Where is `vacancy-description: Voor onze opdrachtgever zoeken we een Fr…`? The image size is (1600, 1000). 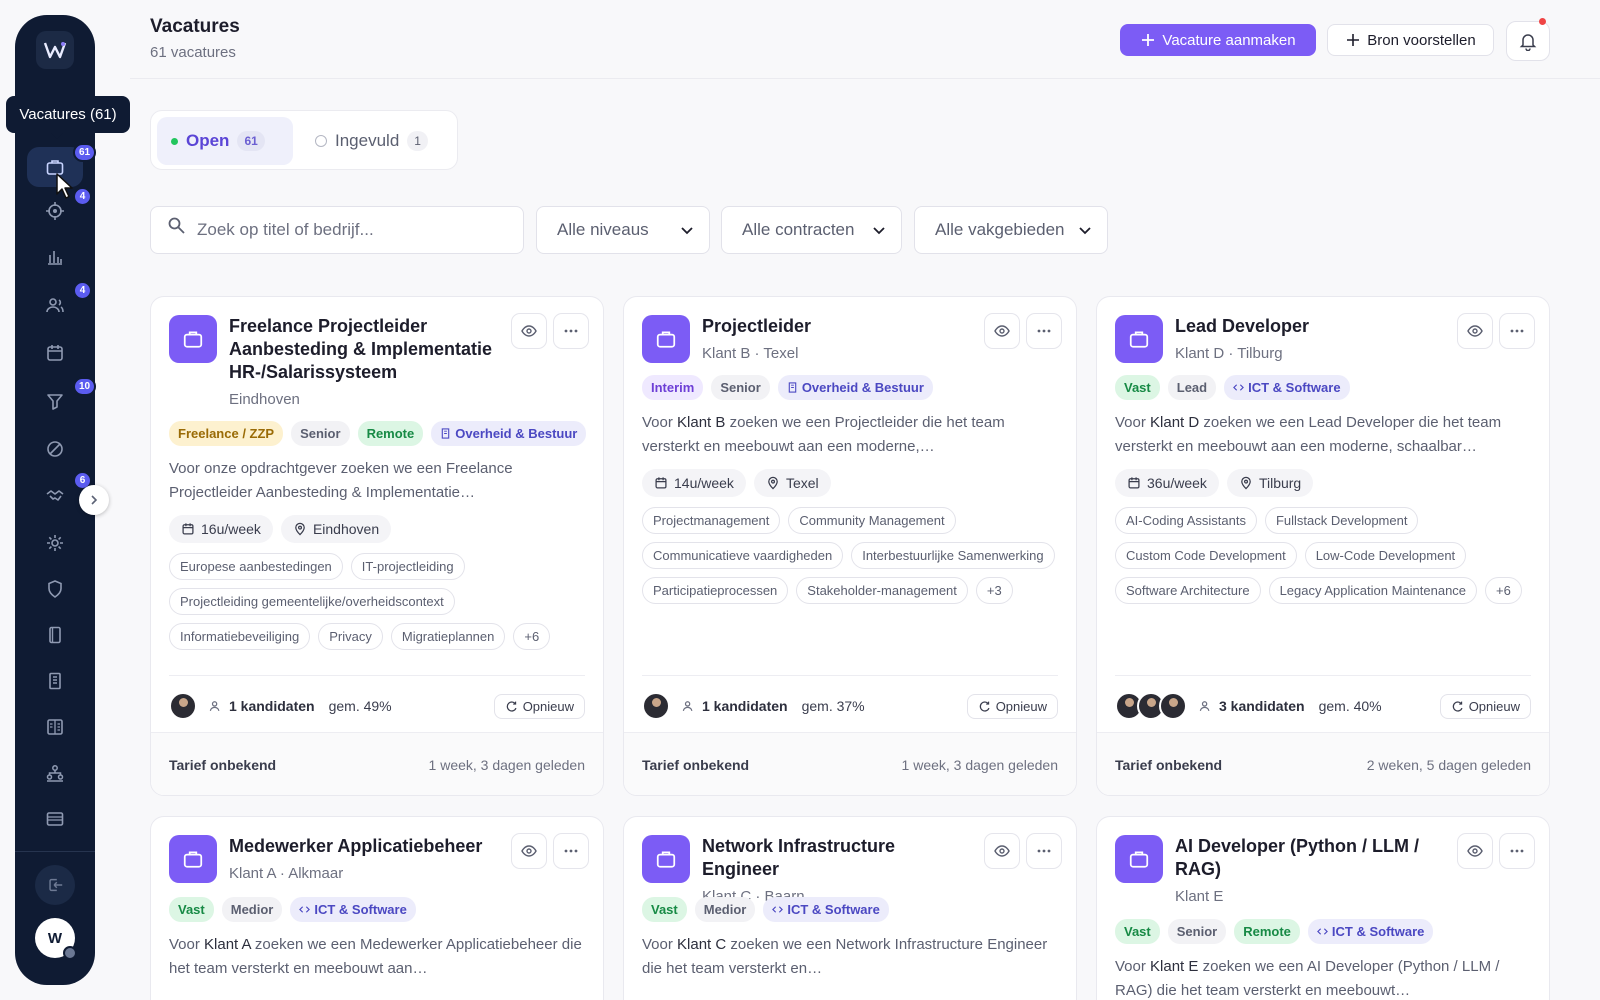 vacancy-description: Voor onze opdrachtgever zoeken we een Fr… is located at coordinates (341, 480).